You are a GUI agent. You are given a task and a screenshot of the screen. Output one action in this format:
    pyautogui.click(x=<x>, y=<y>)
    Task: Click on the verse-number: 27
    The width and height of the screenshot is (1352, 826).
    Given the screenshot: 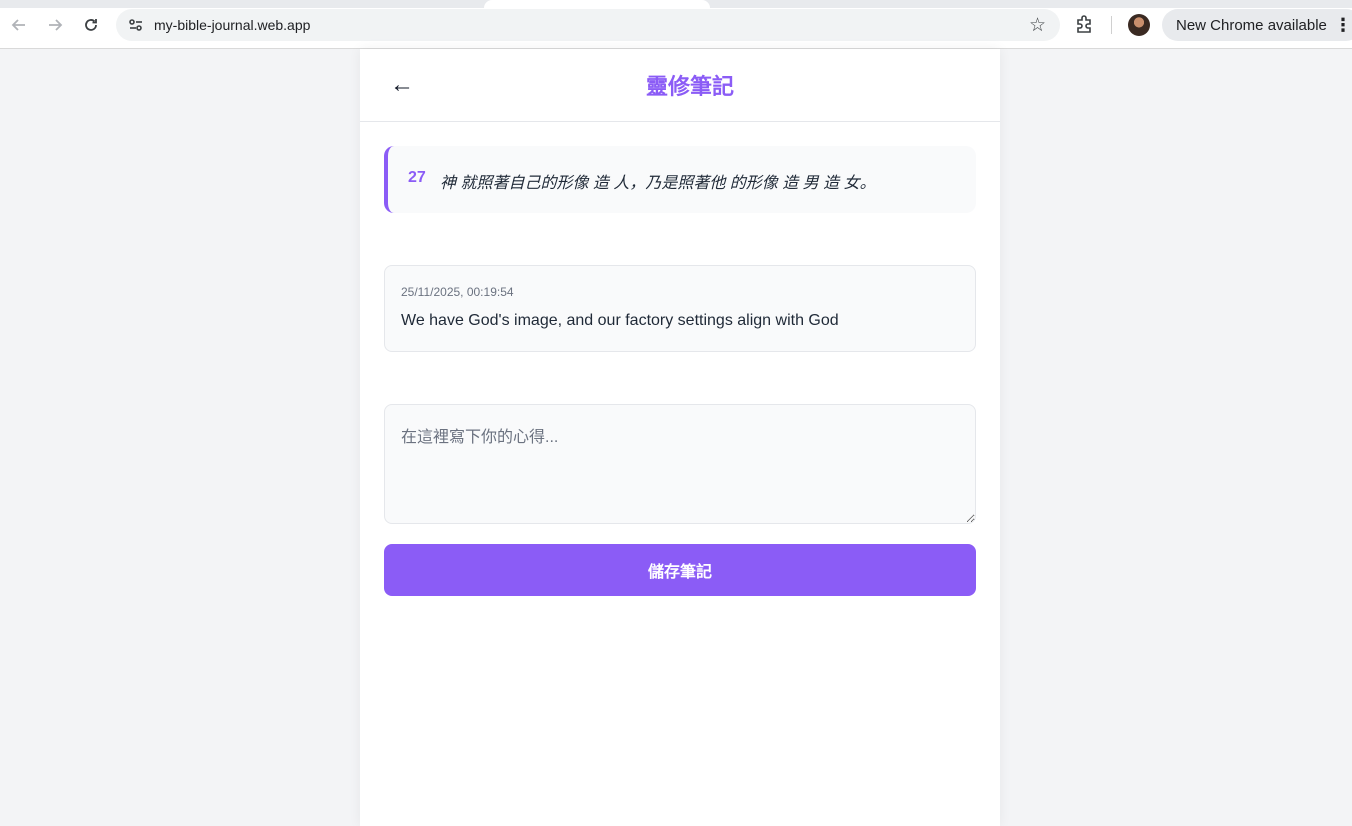 What is the action you would take?
    pyautogui.click(x=417, y=177)
    